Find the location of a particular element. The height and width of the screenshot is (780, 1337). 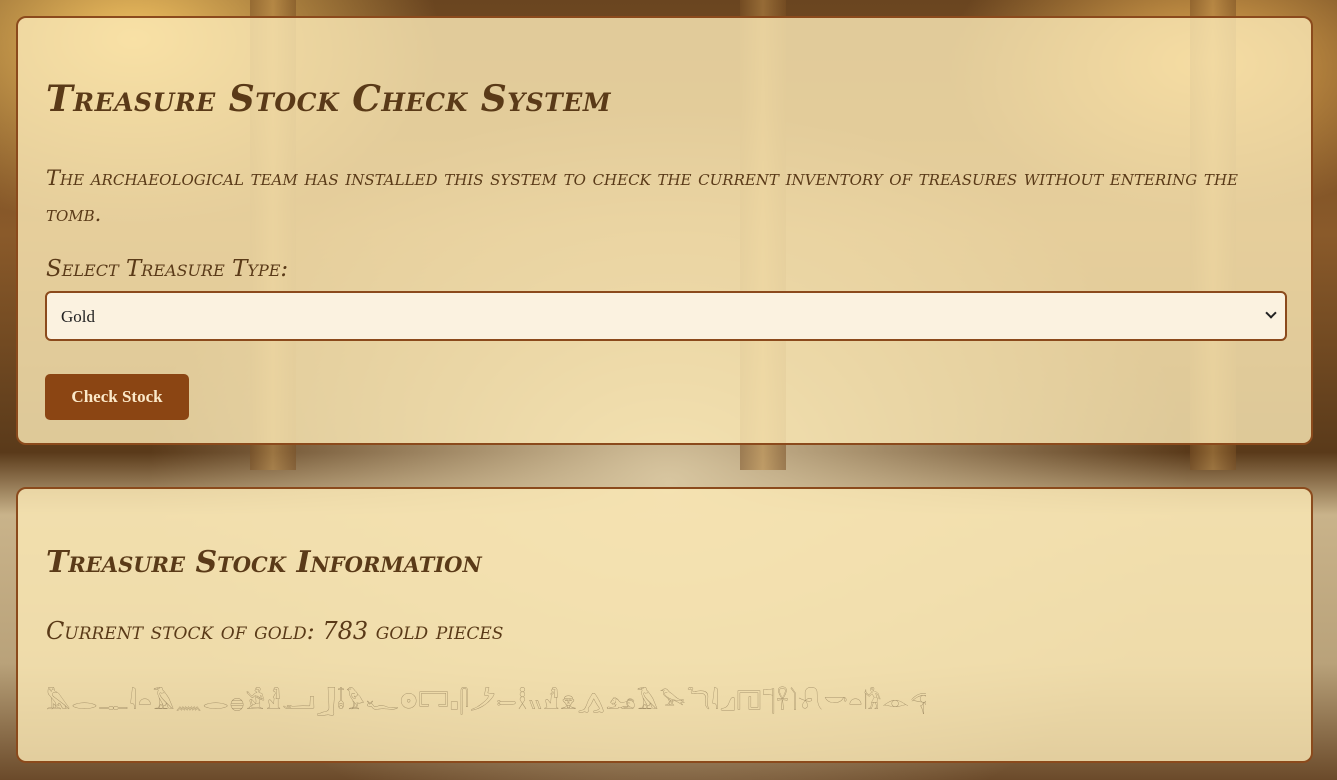

stock-info-title: Treasure Stock Information is located at coordinates (264, 562).